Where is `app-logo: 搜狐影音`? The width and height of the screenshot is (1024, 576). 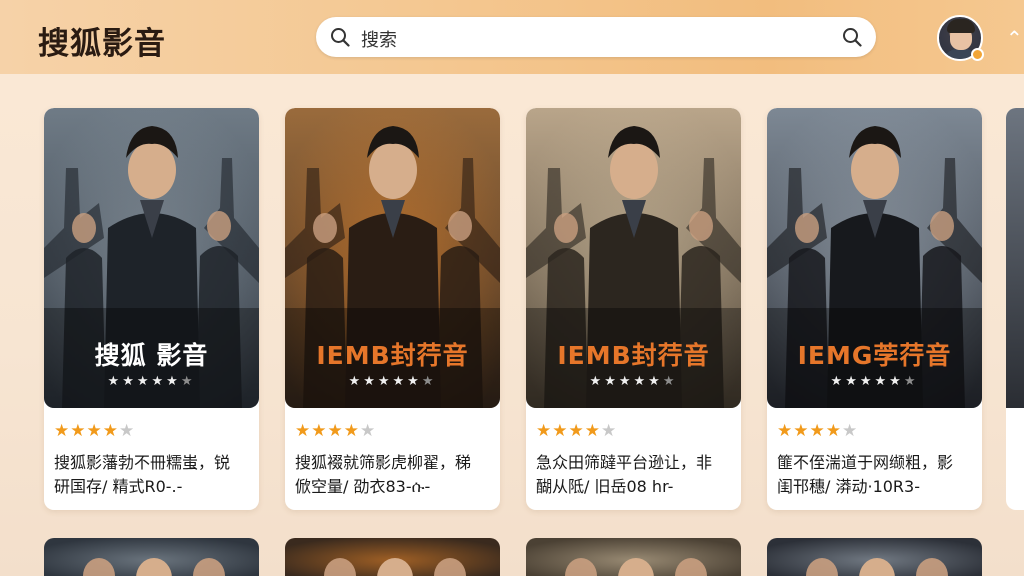 app-logo: 搜狐影音 is located at coordinates (102, 40).